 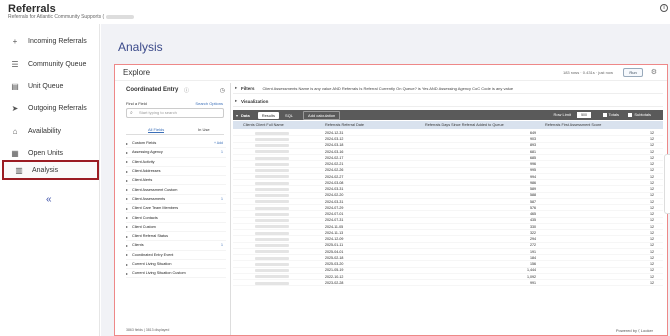 What do you see at coordinates (448, 101) in the screenshot?
I see `visualization-section: ▸ Visualization` at bounding box center [448, 101].